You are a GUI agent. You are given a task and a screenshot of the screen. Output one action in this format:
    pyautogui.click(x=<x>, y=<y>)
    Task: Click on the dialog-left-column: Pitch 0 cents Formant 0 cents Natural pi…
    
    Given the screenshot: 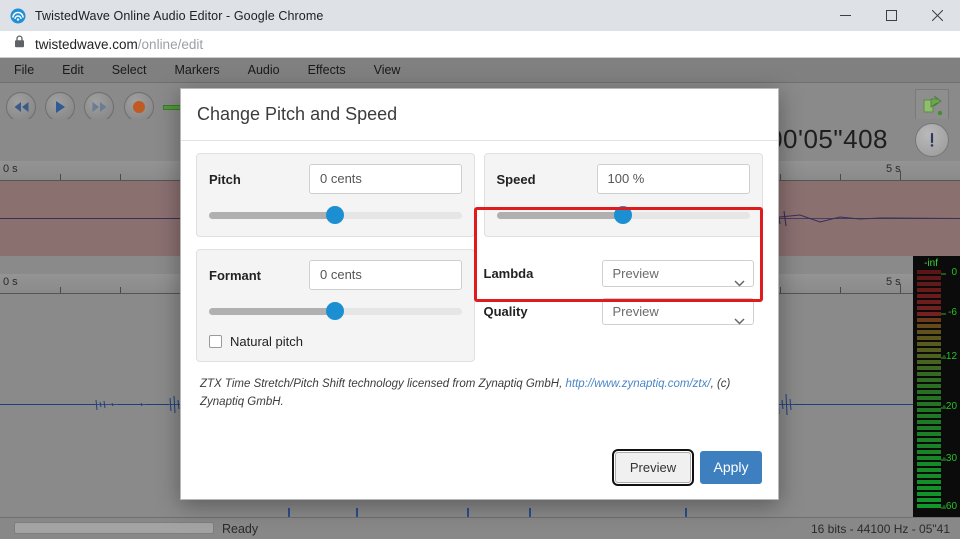 What is the action you would take?
    pyautogui.click(x=335, y=257)
    